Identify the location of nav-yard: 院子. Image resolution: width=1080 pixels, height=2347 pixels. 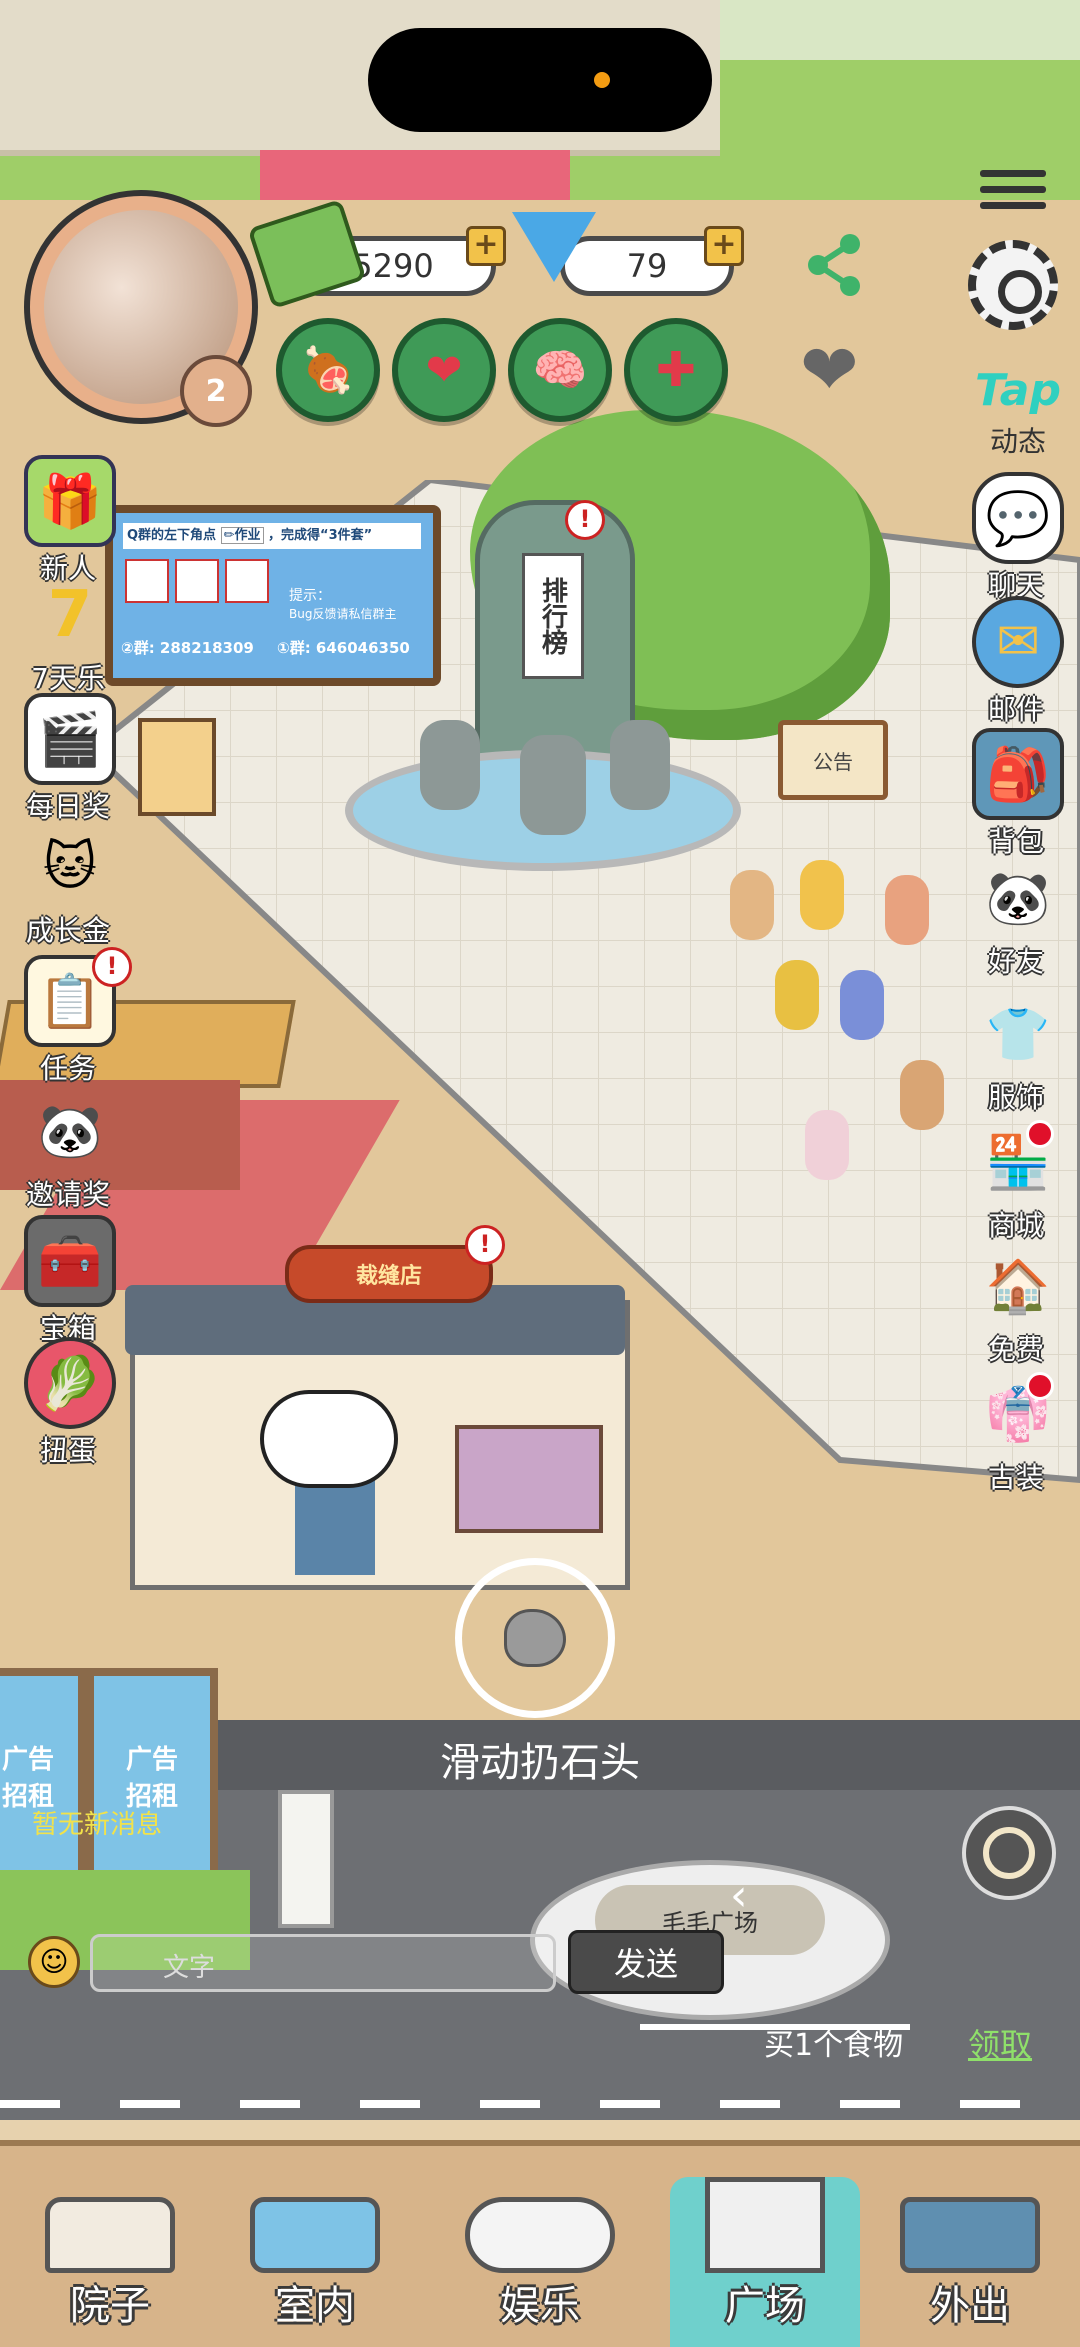
(110, 2272).